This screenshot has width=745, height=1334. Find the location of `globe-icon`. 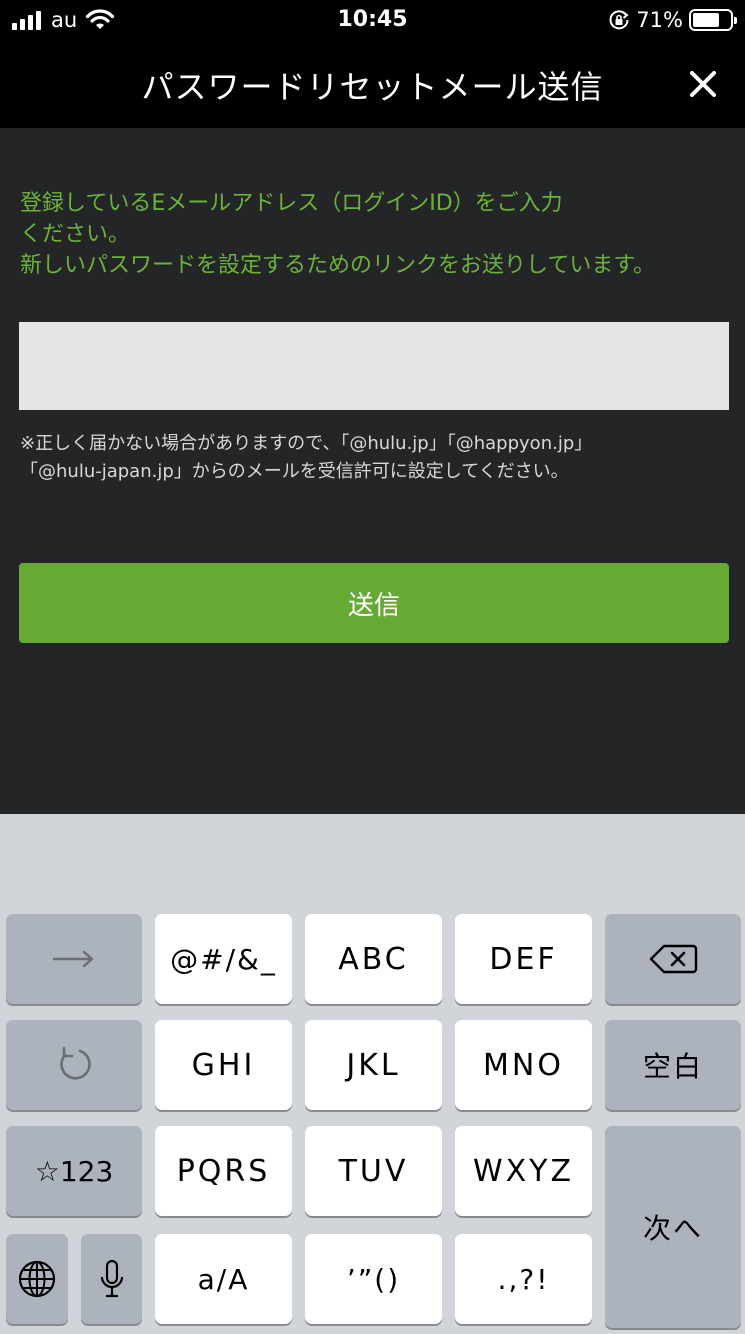

globe-icon is located at coordinates (37, 1279).